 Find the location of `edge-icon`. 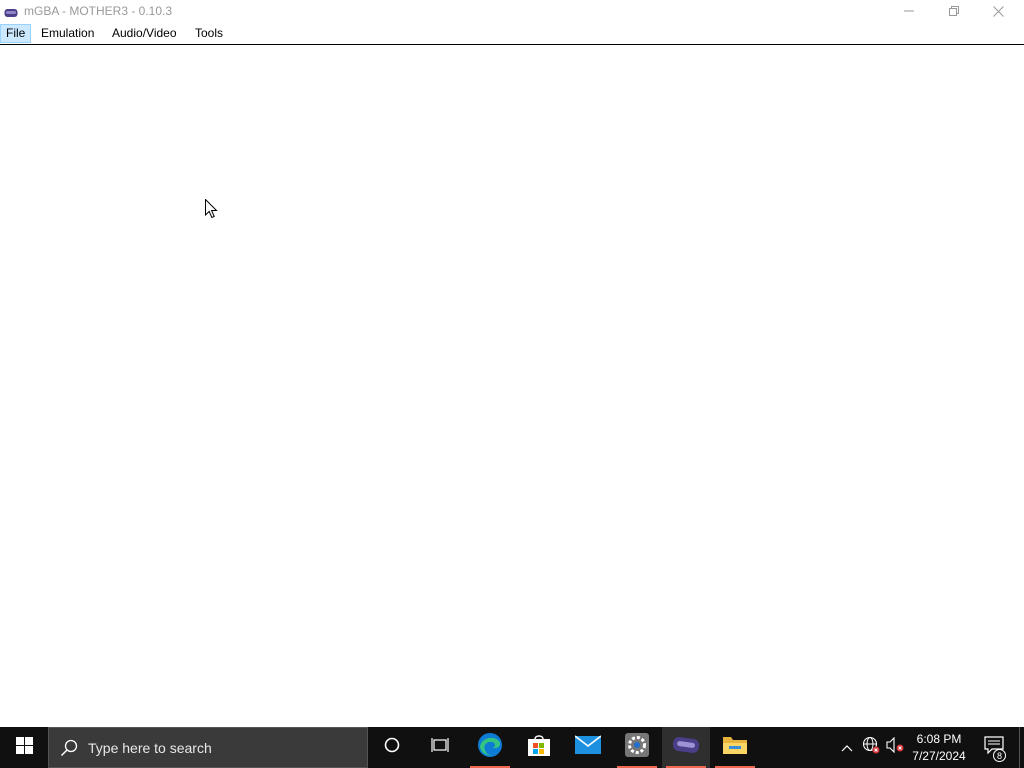

edge-icon is located at coordinates (490, 747).